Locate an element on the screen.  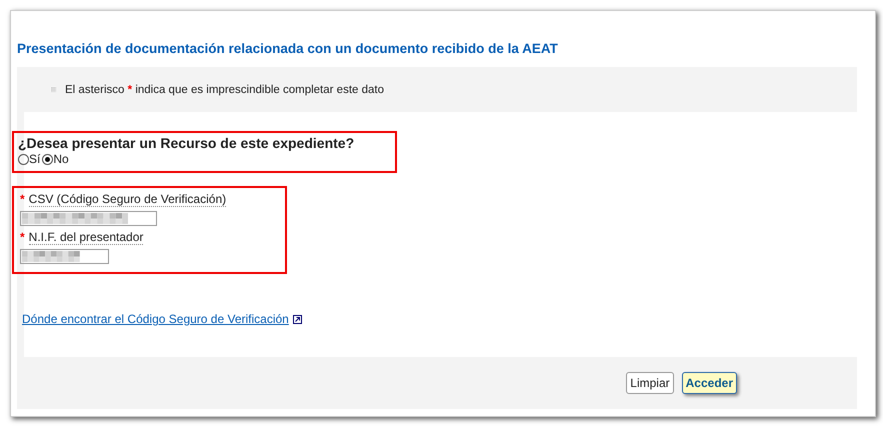
help-link: Dónde encontrar el Código Seguro de Verificación is located at coordinates (154, 319).